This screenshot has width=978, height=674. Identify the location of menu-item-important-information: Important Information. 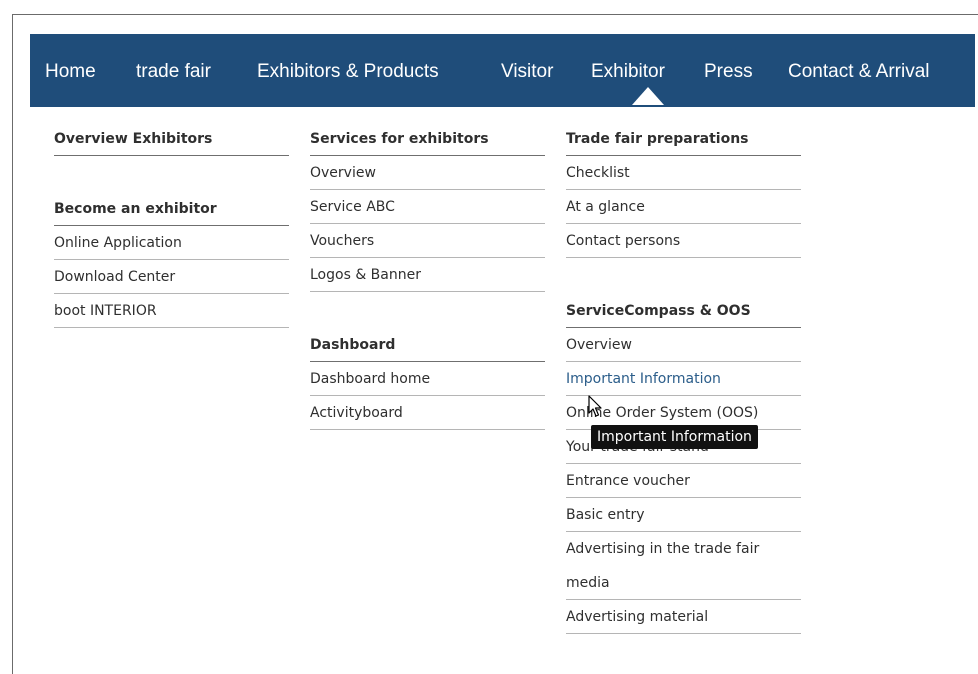
(683, 379).